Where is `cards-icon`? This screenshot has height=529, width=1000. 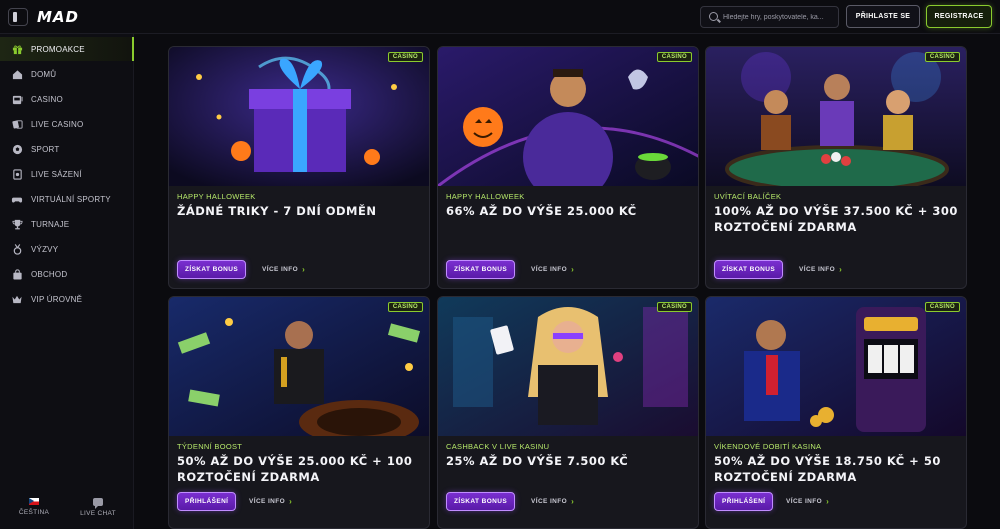 cards-icon is located at coordinates (17, 124).